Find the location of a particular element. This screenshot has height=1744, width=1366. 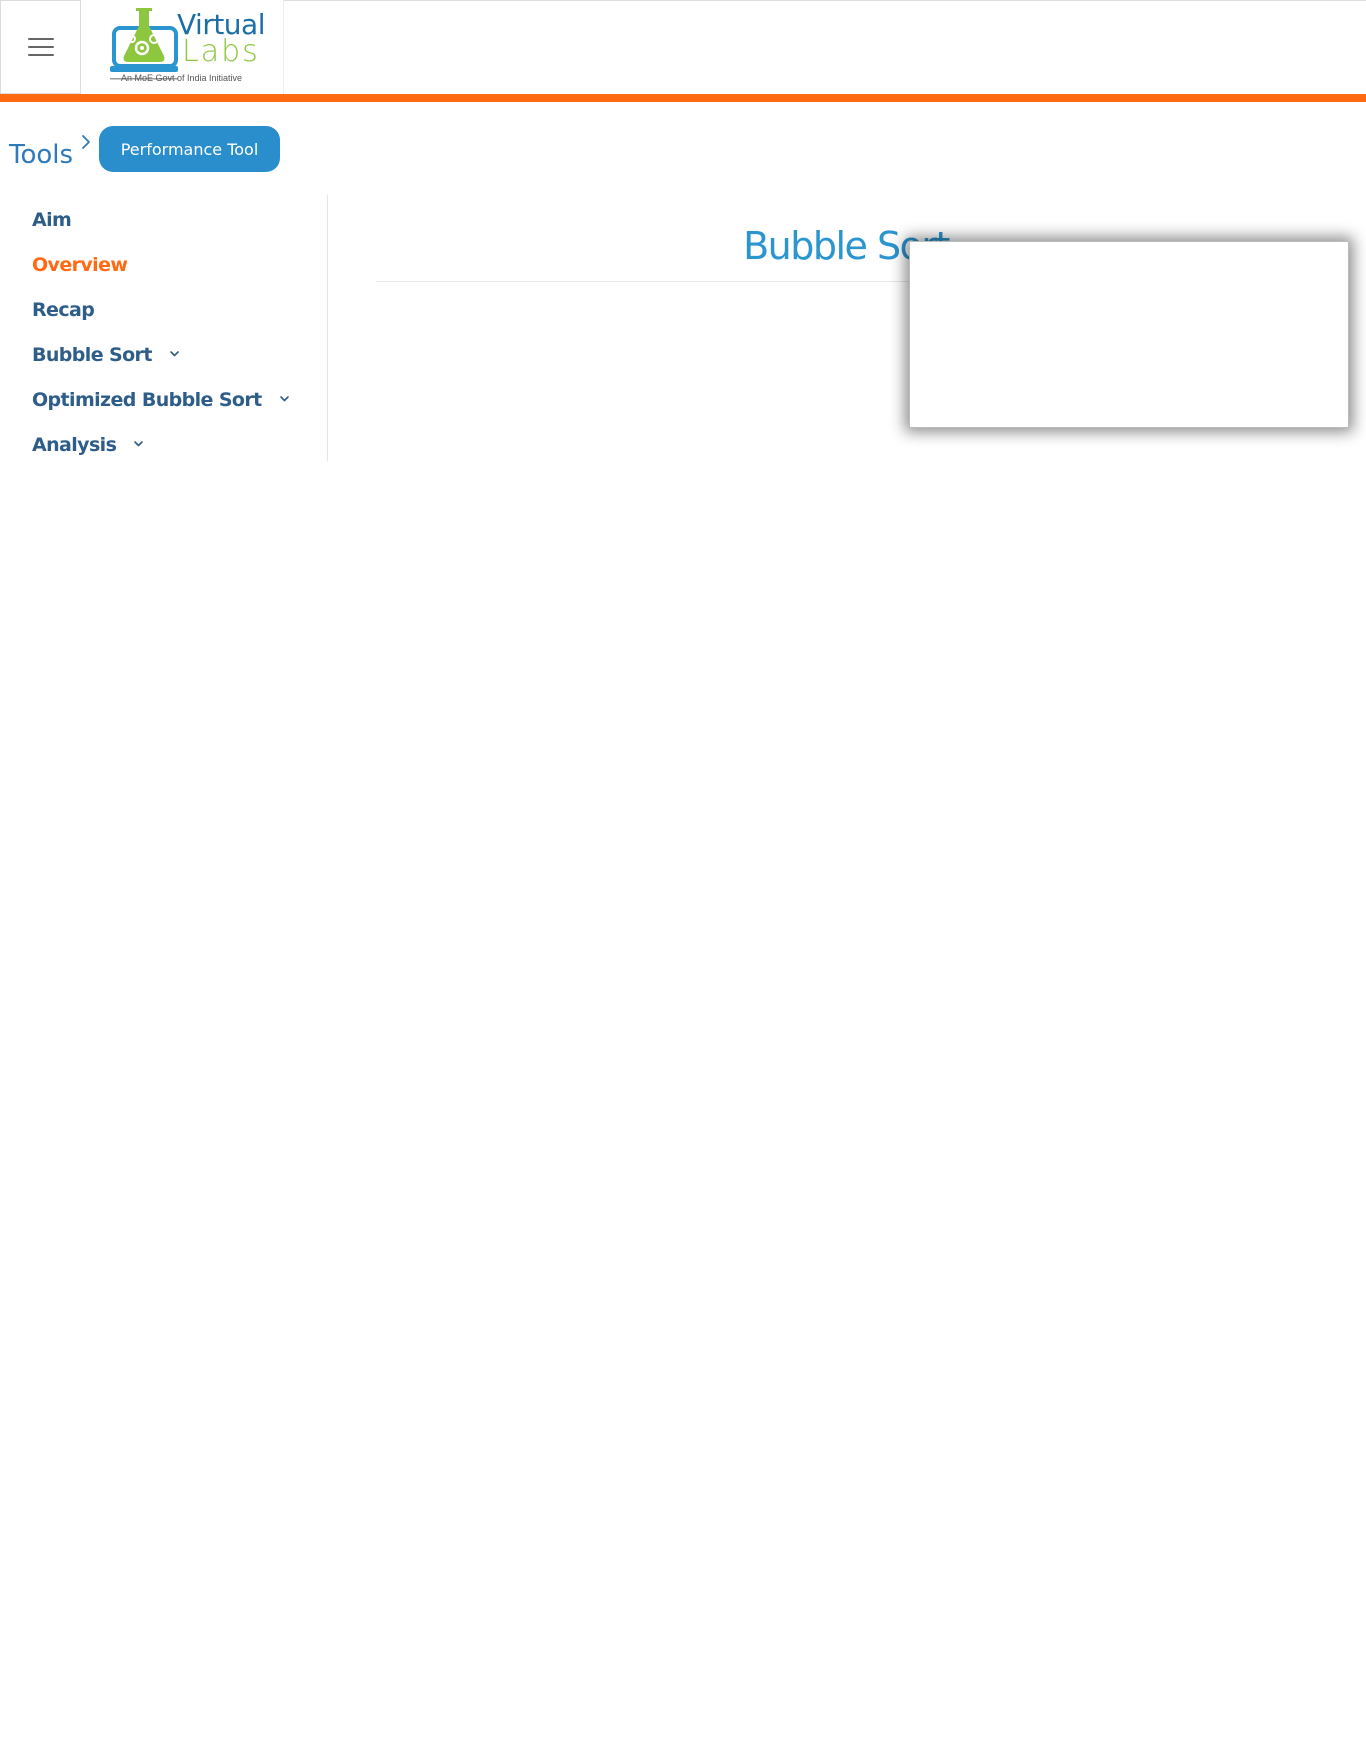

hamburger-menu-icon is located at coordinates (40, 47).